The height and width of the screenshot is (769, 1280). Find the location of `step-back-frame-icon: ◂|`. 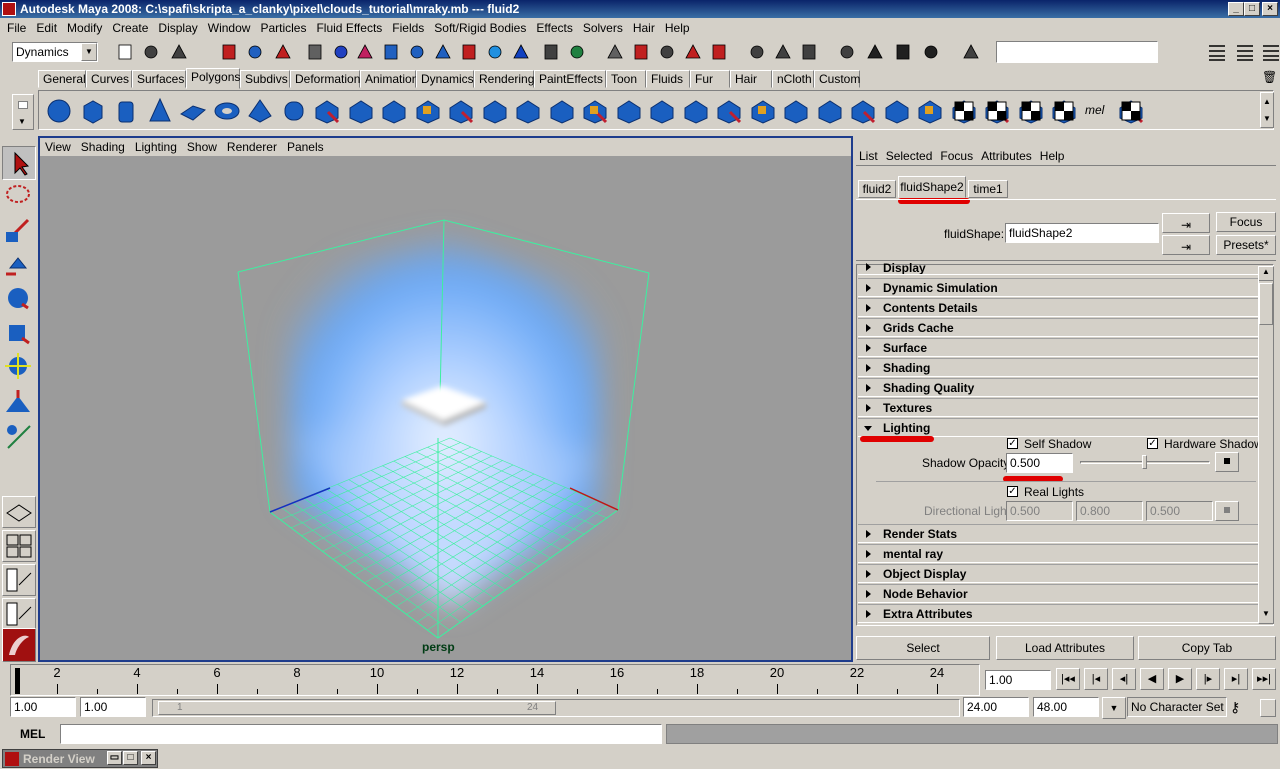

step-back-frame-icon: ◂| is located at coordinates (1124, 679).